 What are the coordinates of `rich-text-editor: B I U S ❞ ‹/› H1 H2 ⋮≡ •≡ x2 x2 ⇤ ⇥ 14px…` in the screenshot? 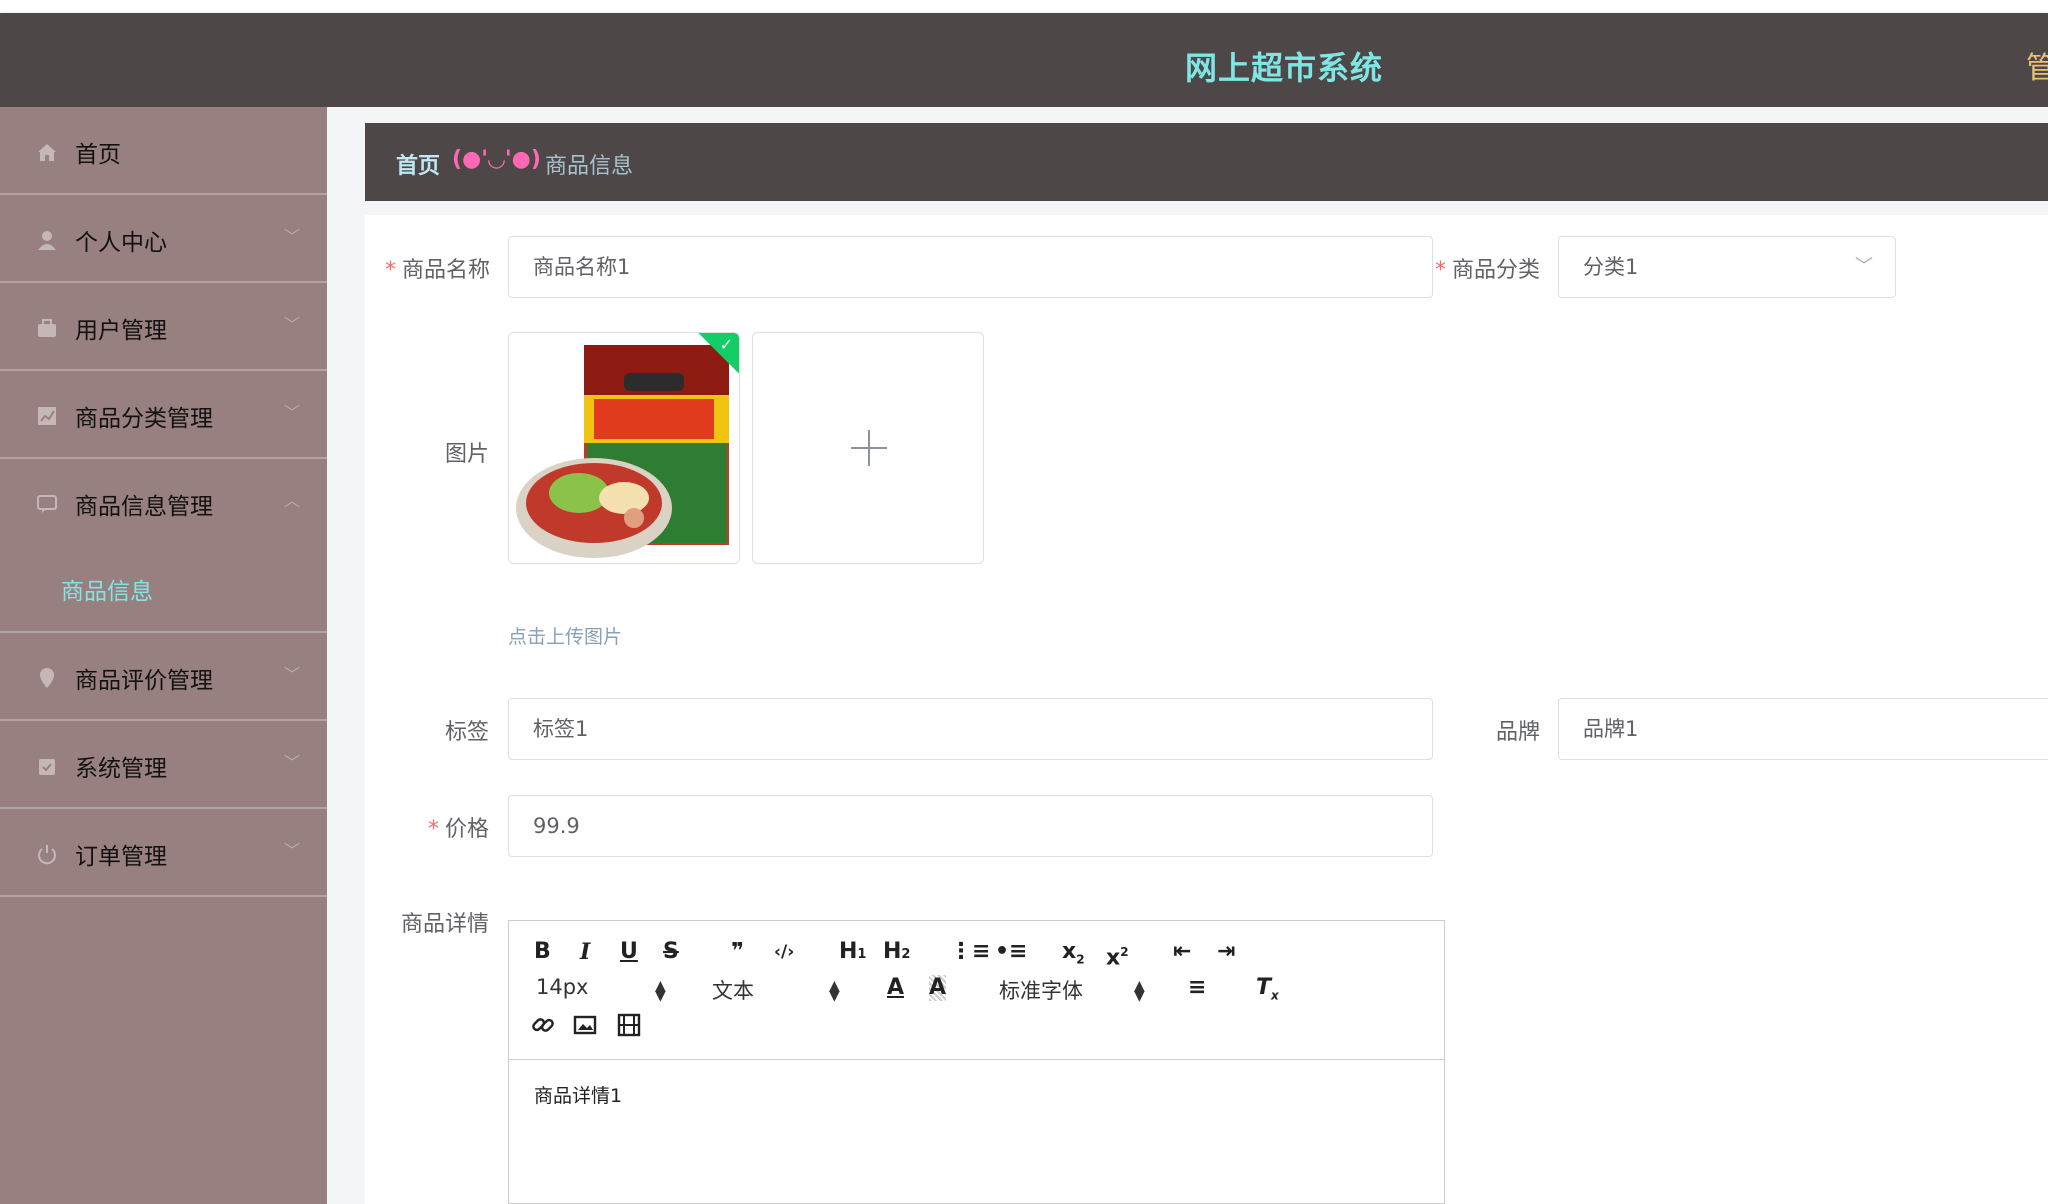 It's located at (976, 1062).